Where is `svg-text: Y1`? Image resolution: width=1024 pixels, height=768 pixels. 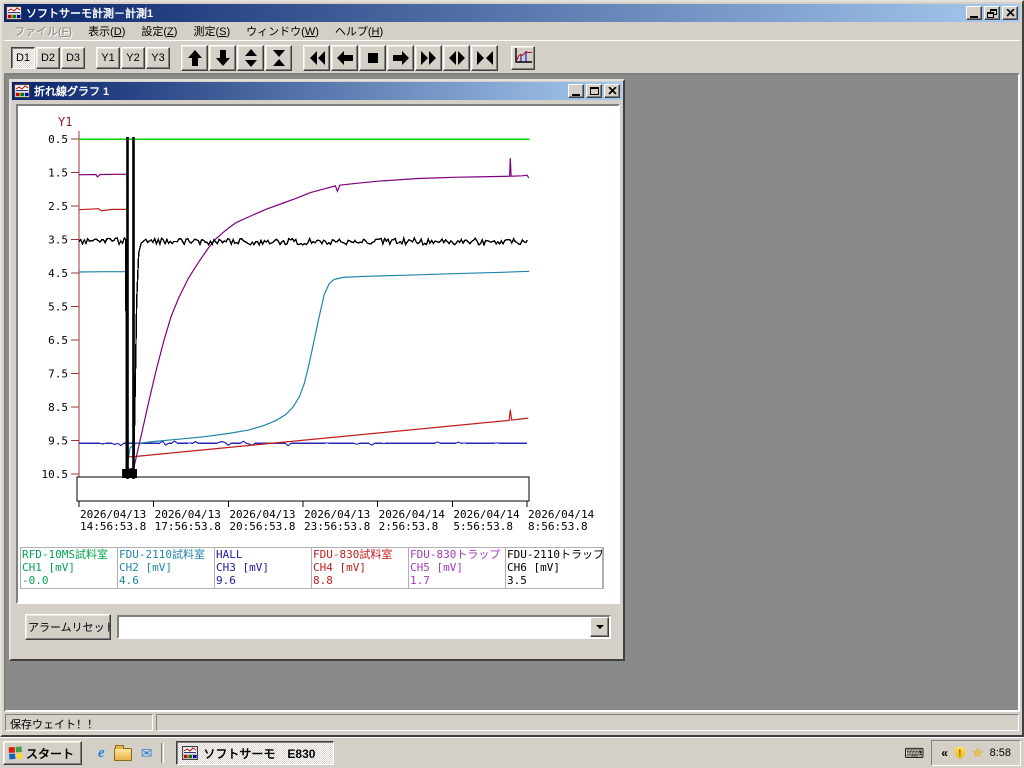
svg-text: Y1 is located at coordinates (65, 122).